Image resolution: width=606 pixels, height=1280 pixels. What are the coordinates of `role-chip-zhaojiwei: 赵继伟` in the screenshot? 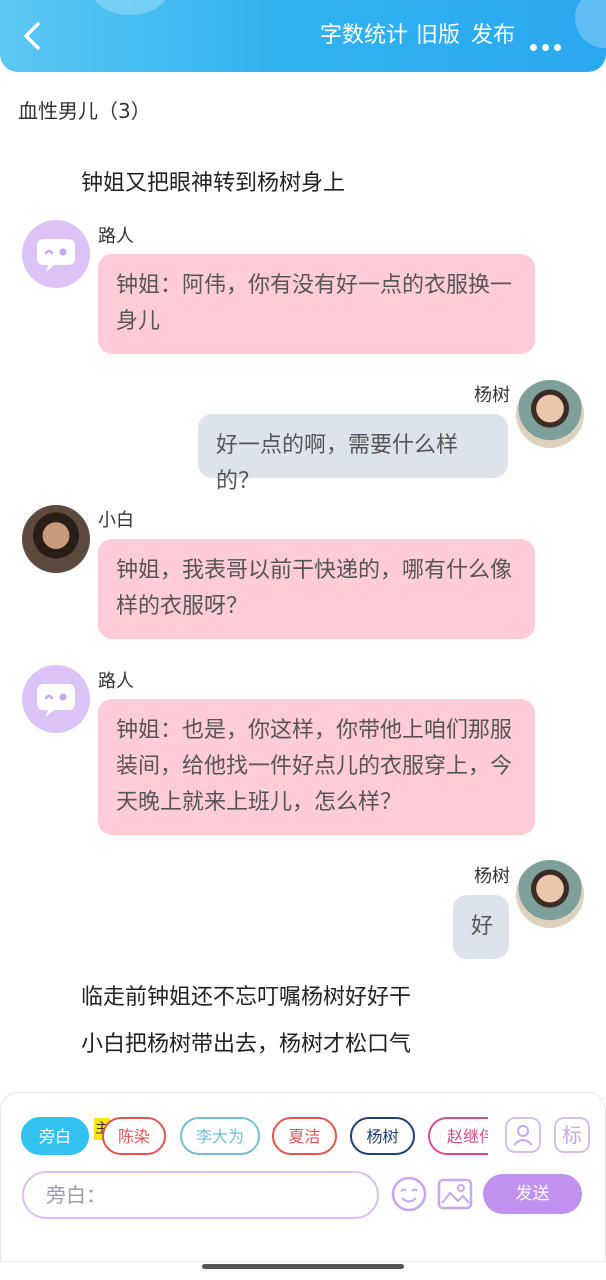 It's located at (458, 1136).